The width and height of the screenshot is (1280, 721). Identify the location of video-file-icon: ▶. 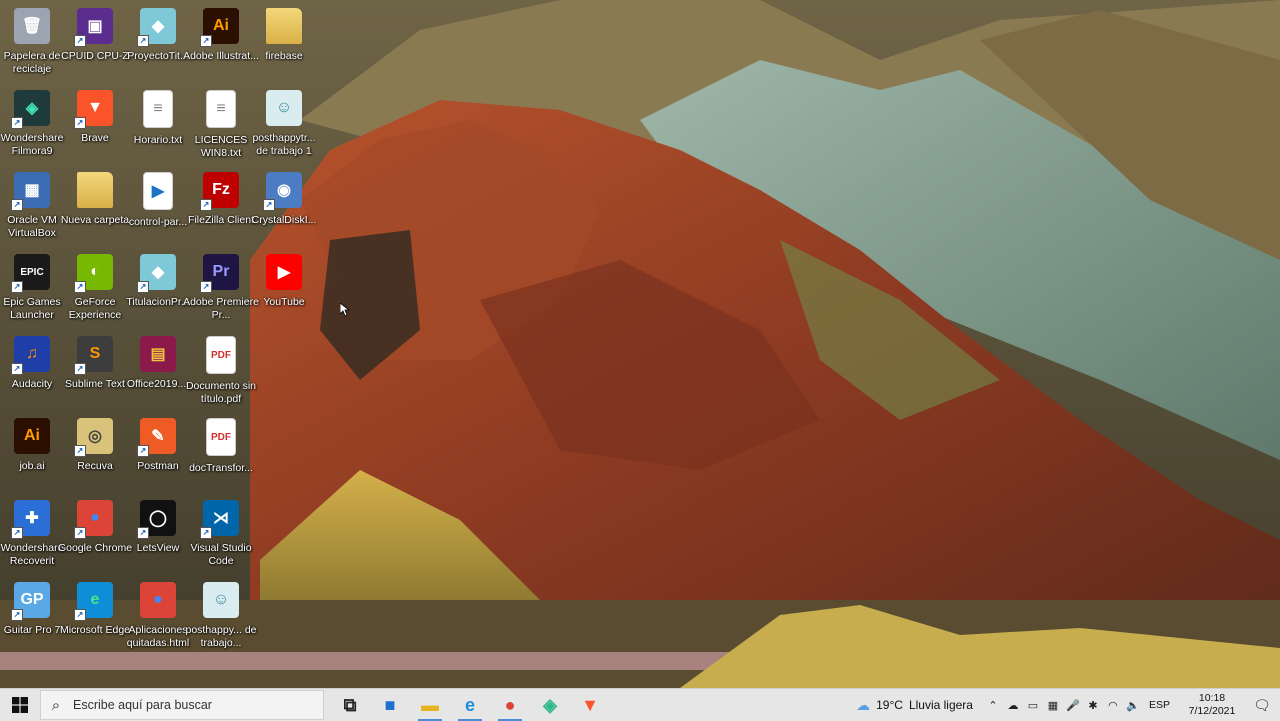
(158, 191).